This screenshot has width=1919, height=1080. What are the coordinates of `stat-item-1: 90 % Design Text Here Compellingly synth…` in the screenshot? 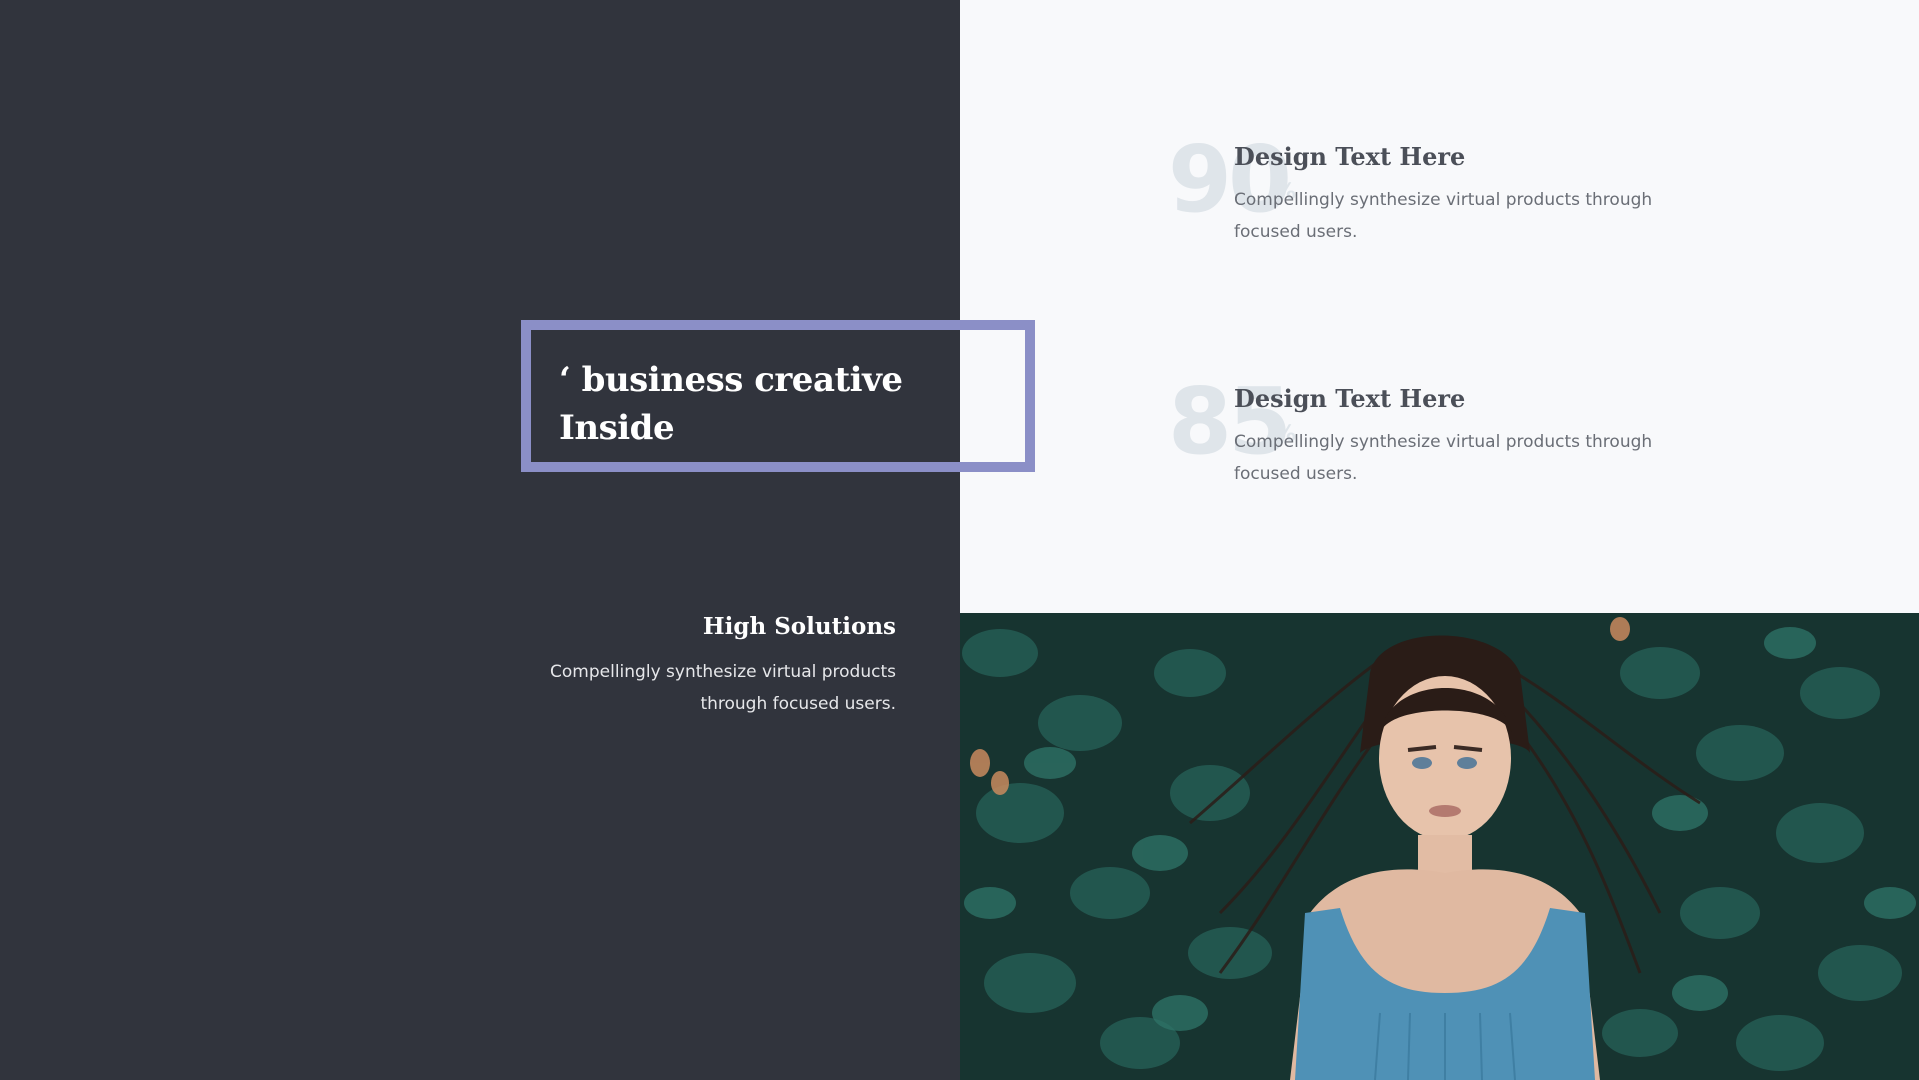 It's located at (1428, 200).